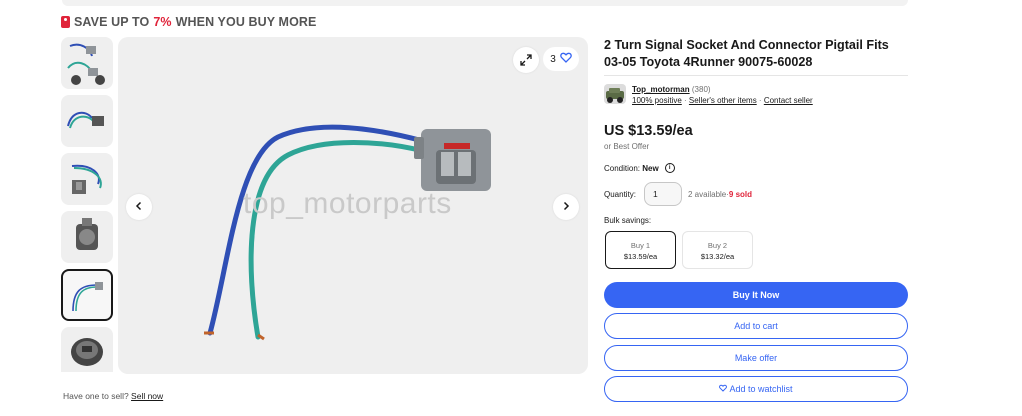 The image size is (1022, 416). Describe the element at coordinates (485, 3) in the screenshot. I see `top-bar` at that location.